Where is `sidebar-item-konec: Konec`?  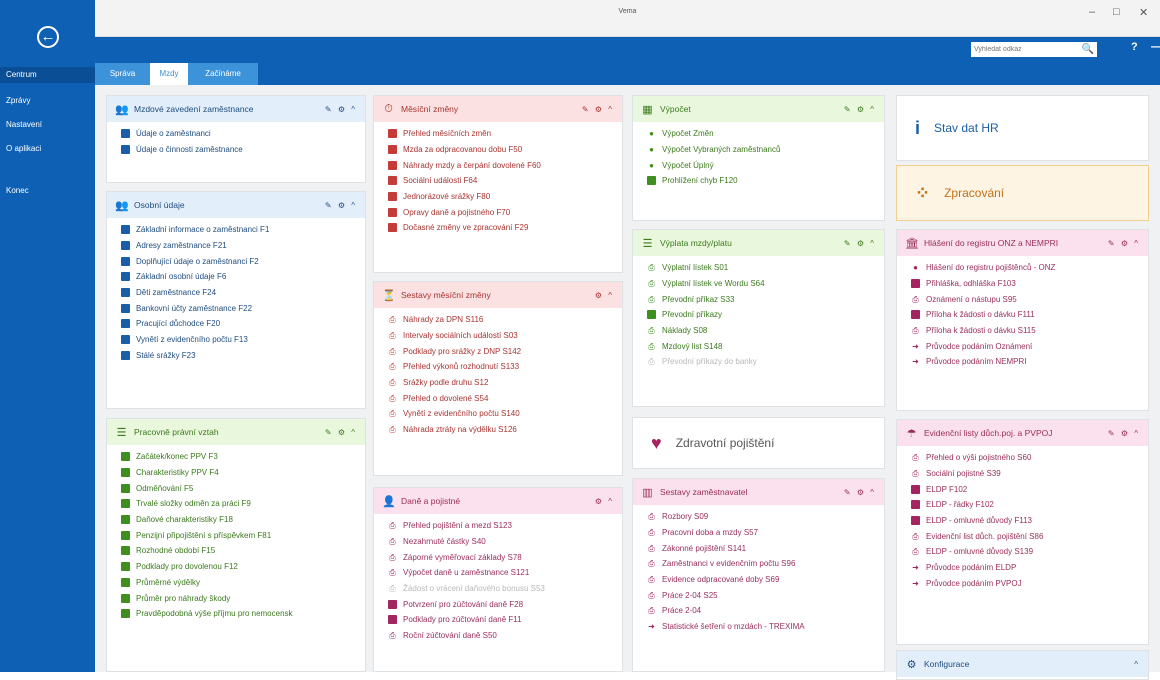
sidebar-item-konec: Konec is located at coordinates (47, 191).